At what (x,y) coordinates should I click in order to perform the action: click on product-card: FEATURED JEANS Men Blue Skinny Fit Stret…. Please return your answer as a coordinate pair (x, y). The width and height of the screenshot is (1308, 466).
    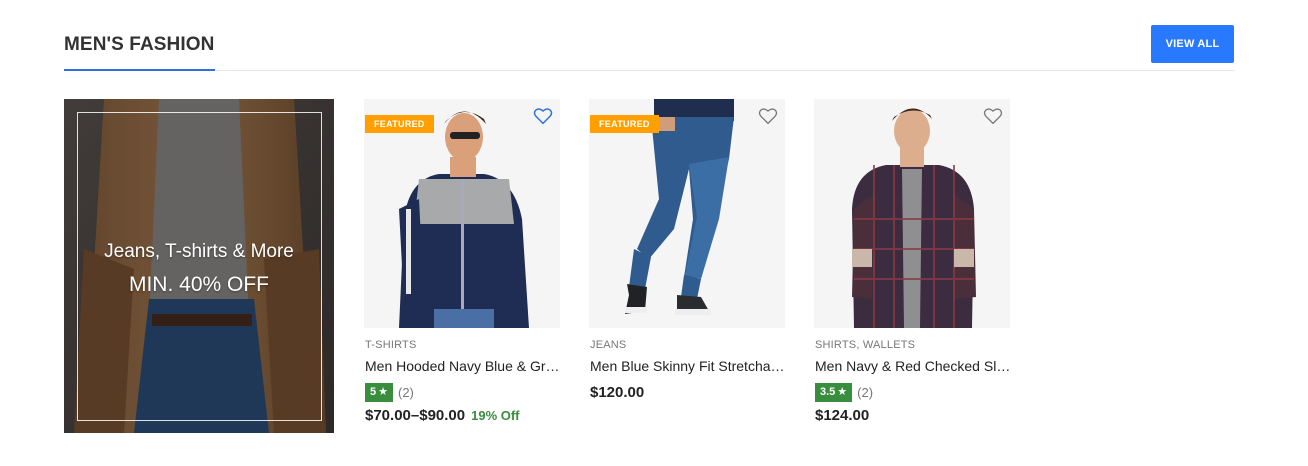
    Looking at the image, I should click on (687, 269).